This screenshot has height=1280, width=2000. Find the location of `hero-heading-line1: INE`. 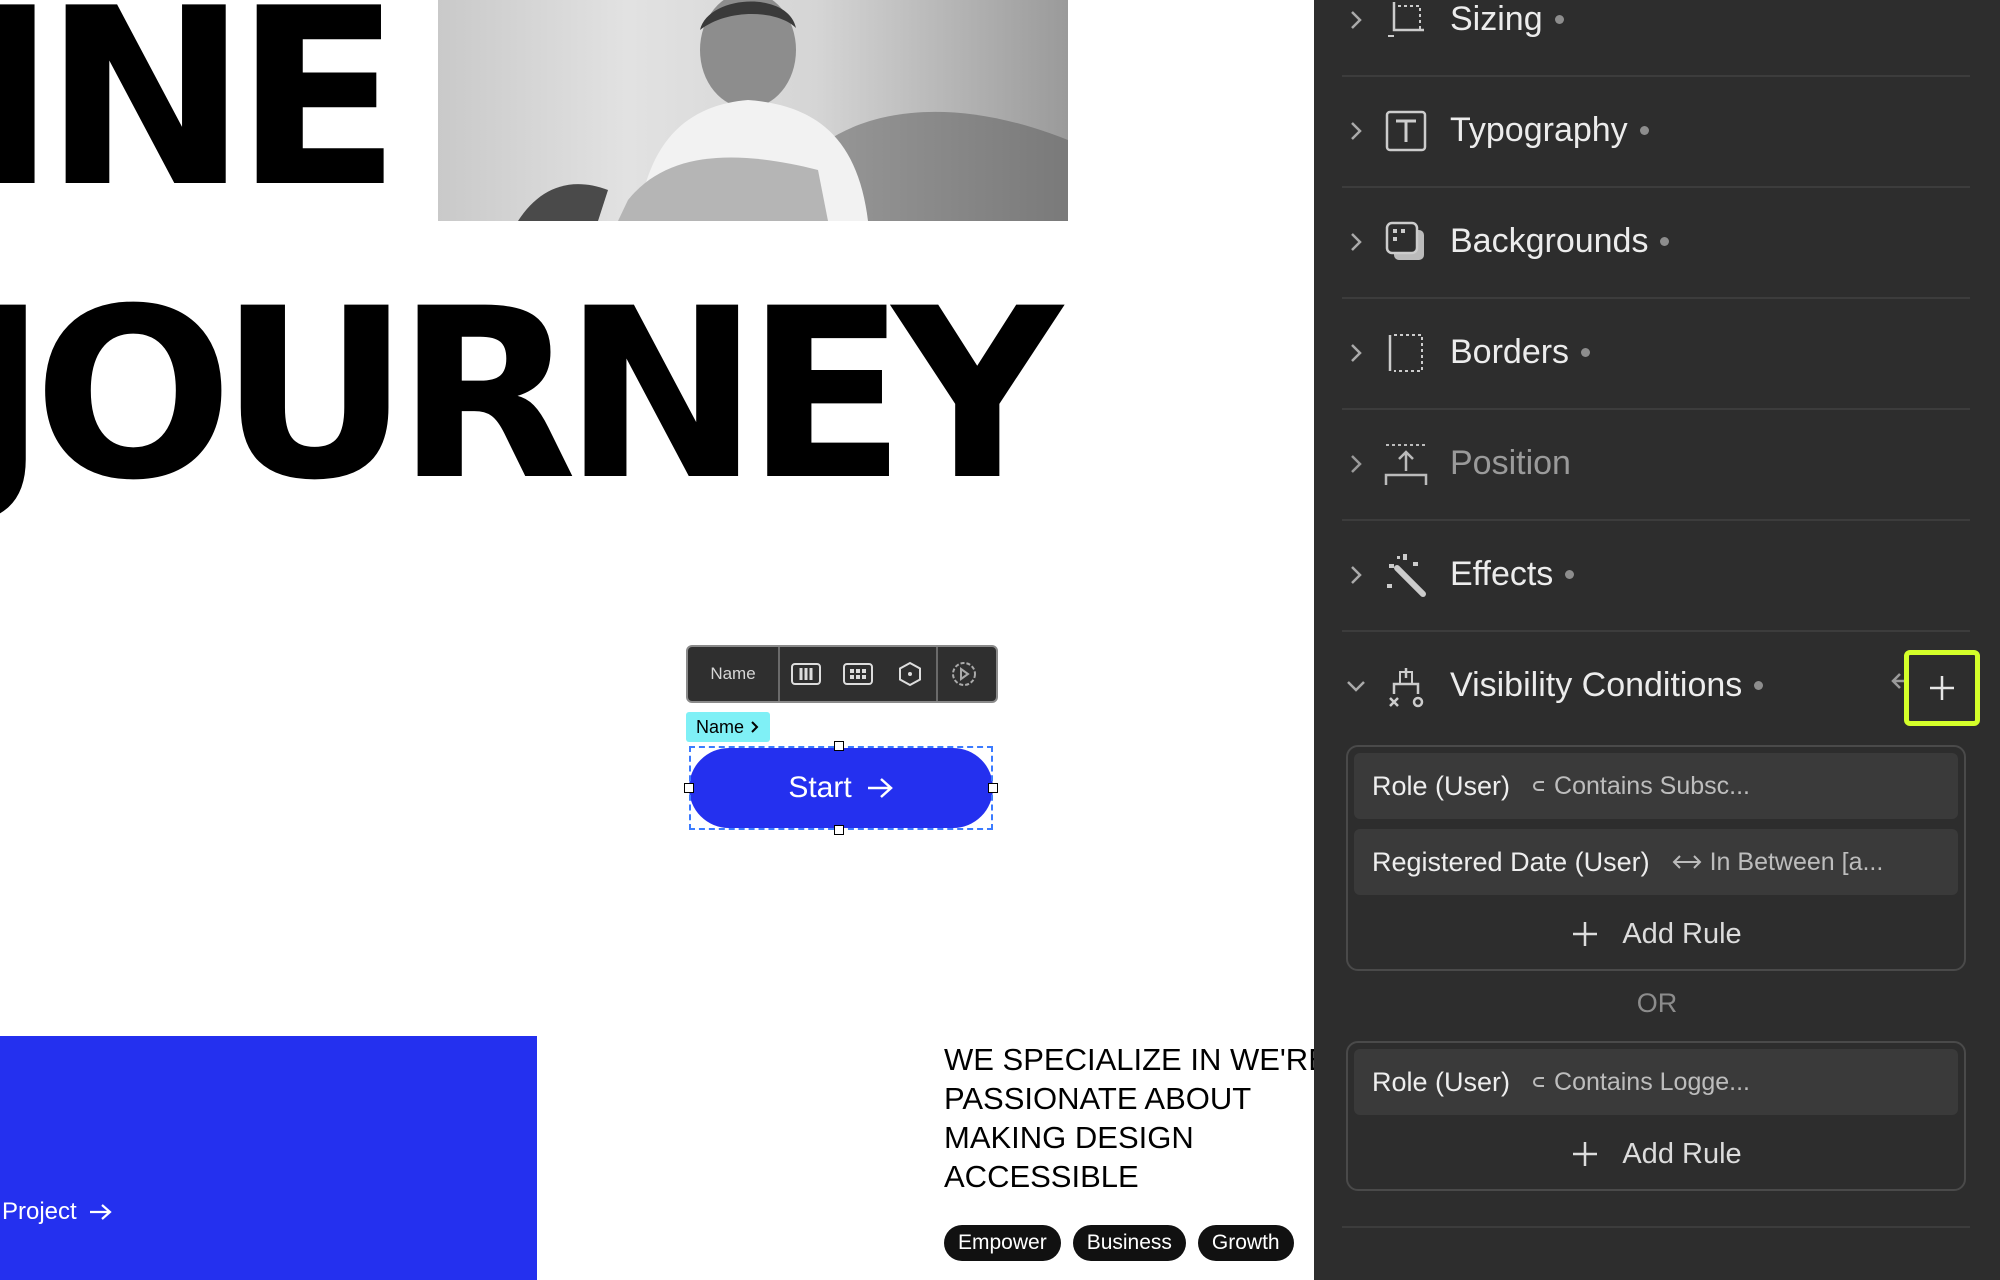

hero-heading-line1: INE is located at coordinates (201, 110).